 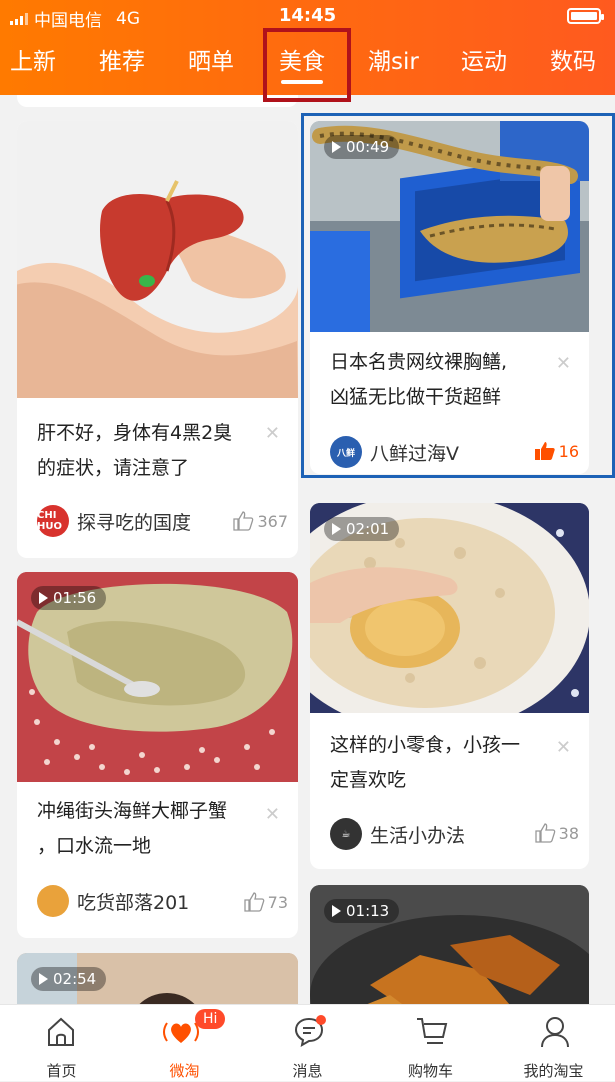 What do you see at coordinates (157, 289) in the screenshot?
I see `liver-in-hand-image` at bounding box center [157, 289].